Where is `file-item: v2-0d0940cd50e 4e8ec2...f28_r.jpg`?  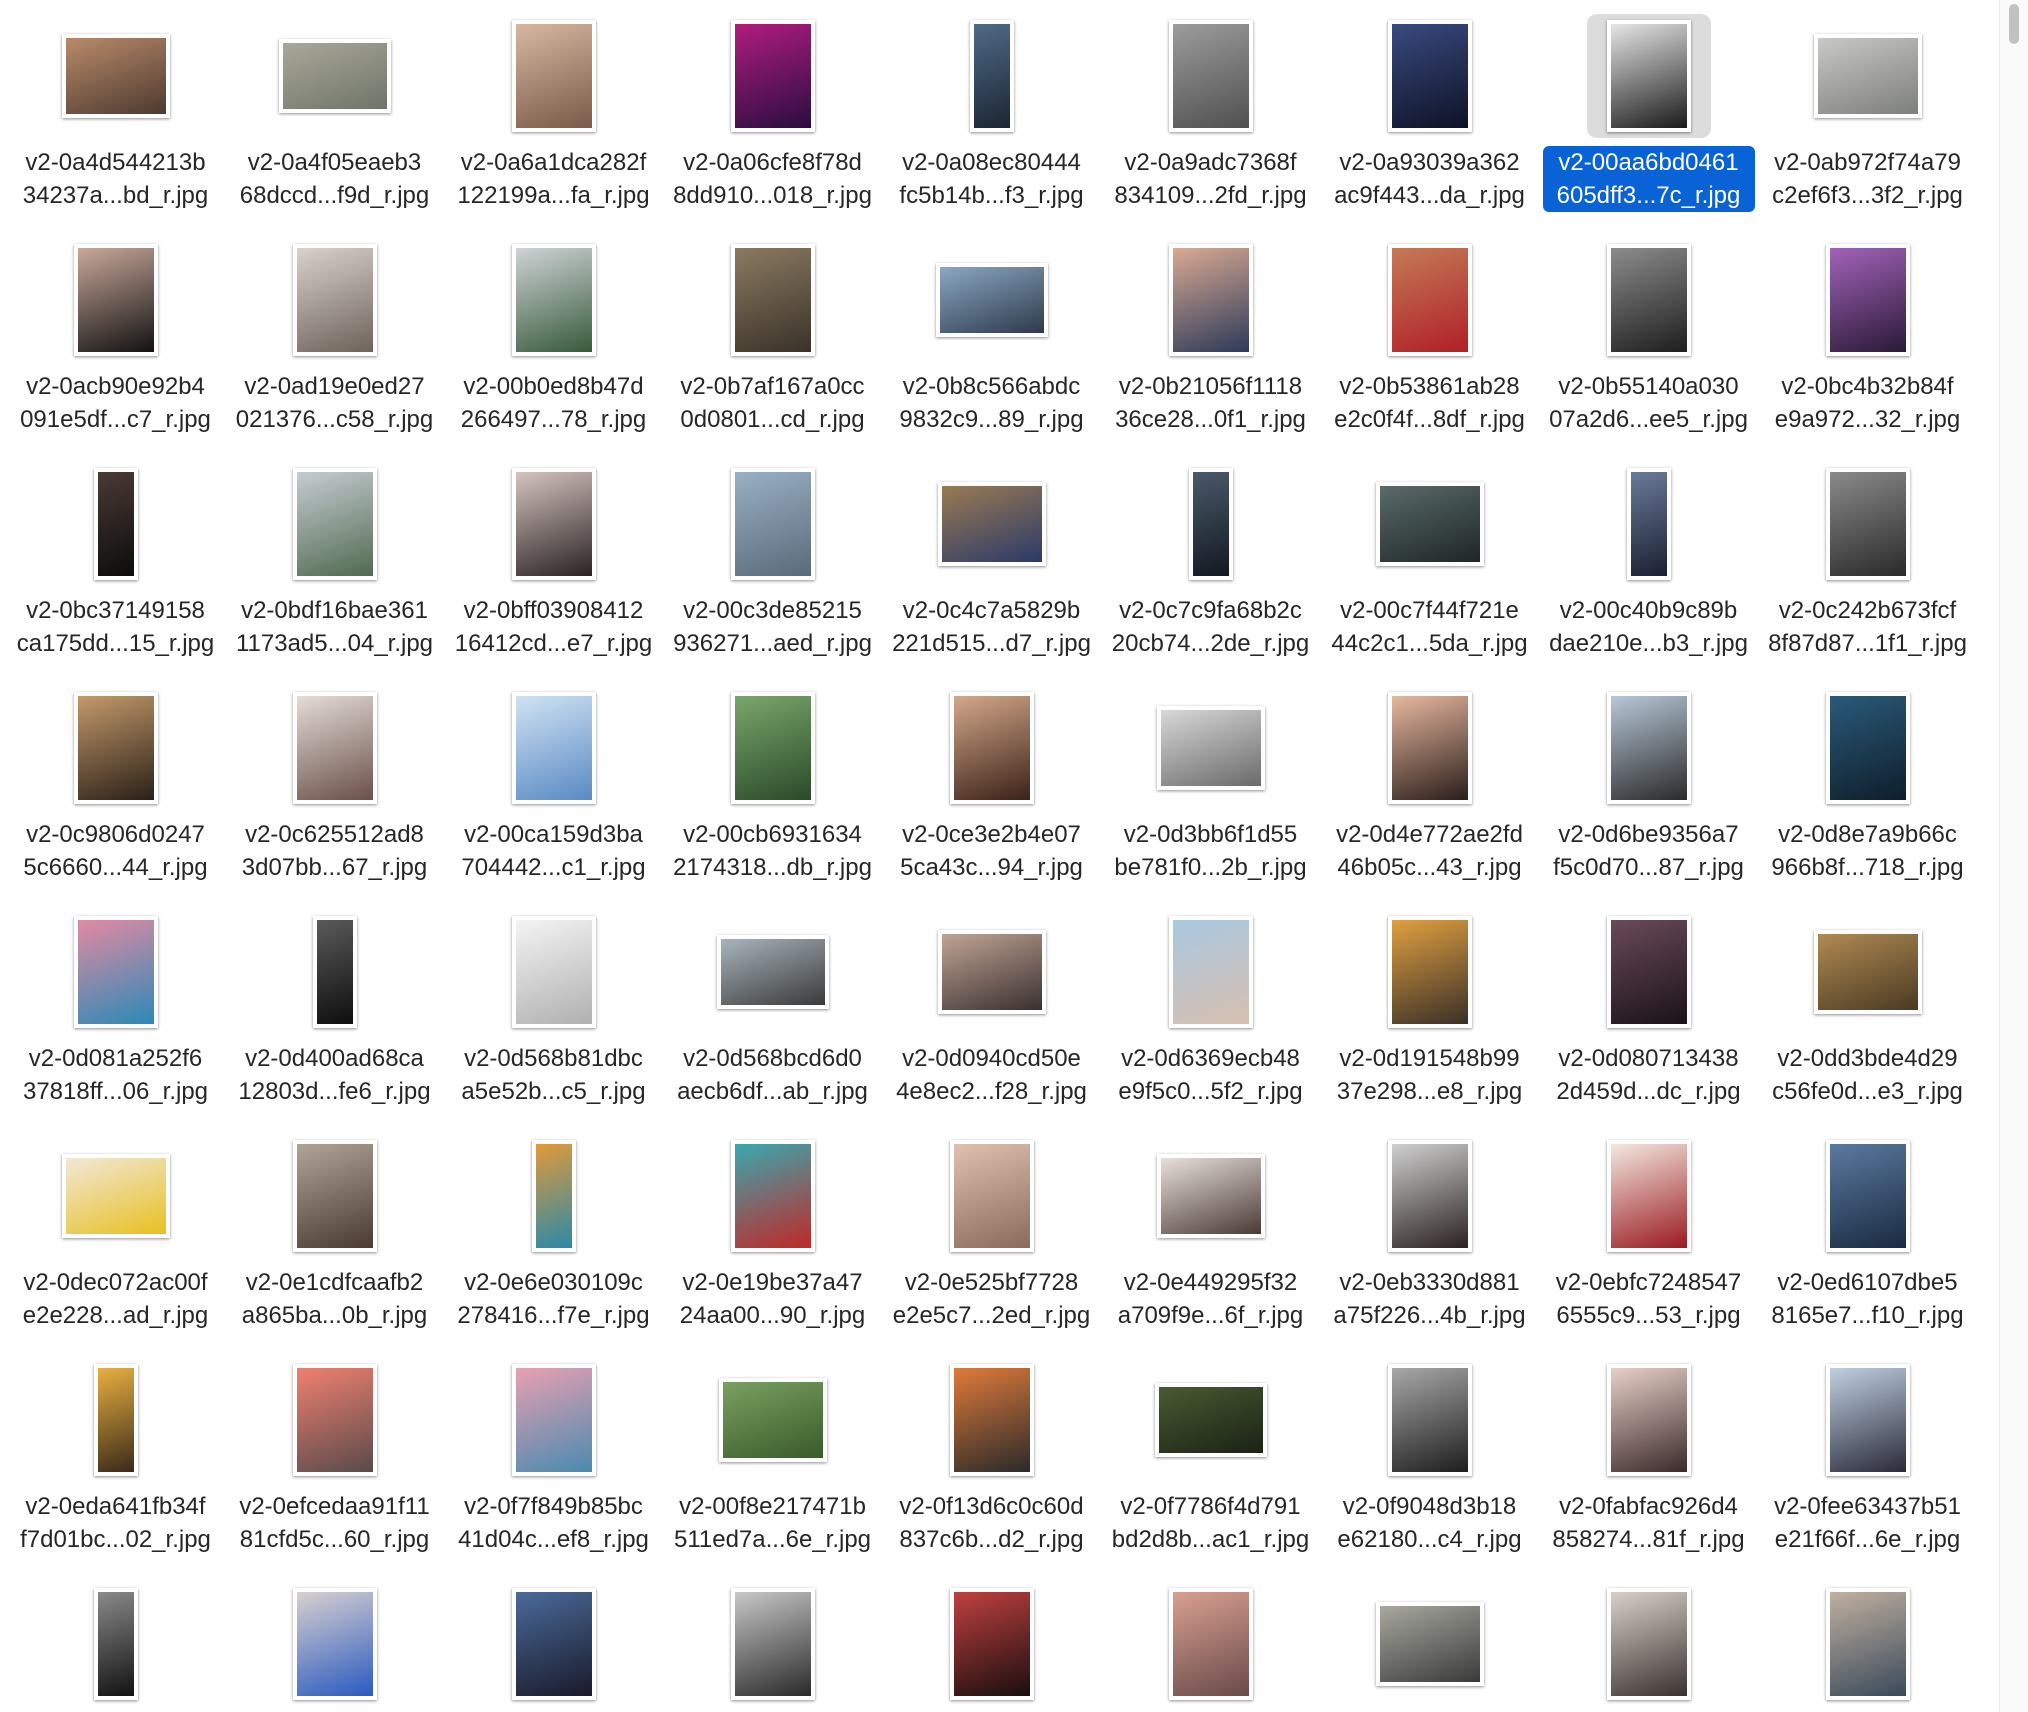
file-item: v2-0d0940cd50e 4e8ec2...f28_r.jpg is located at coordinates (991, 1008).